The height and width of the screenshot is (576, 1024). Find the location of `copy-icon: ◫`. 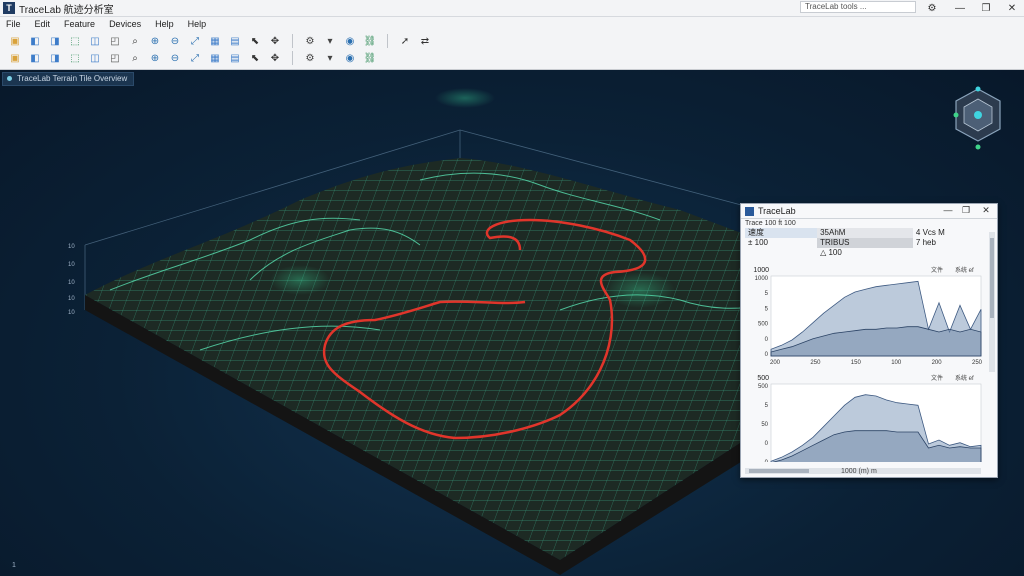

copy-icon: ◫ is located at coordinates (95, 41).